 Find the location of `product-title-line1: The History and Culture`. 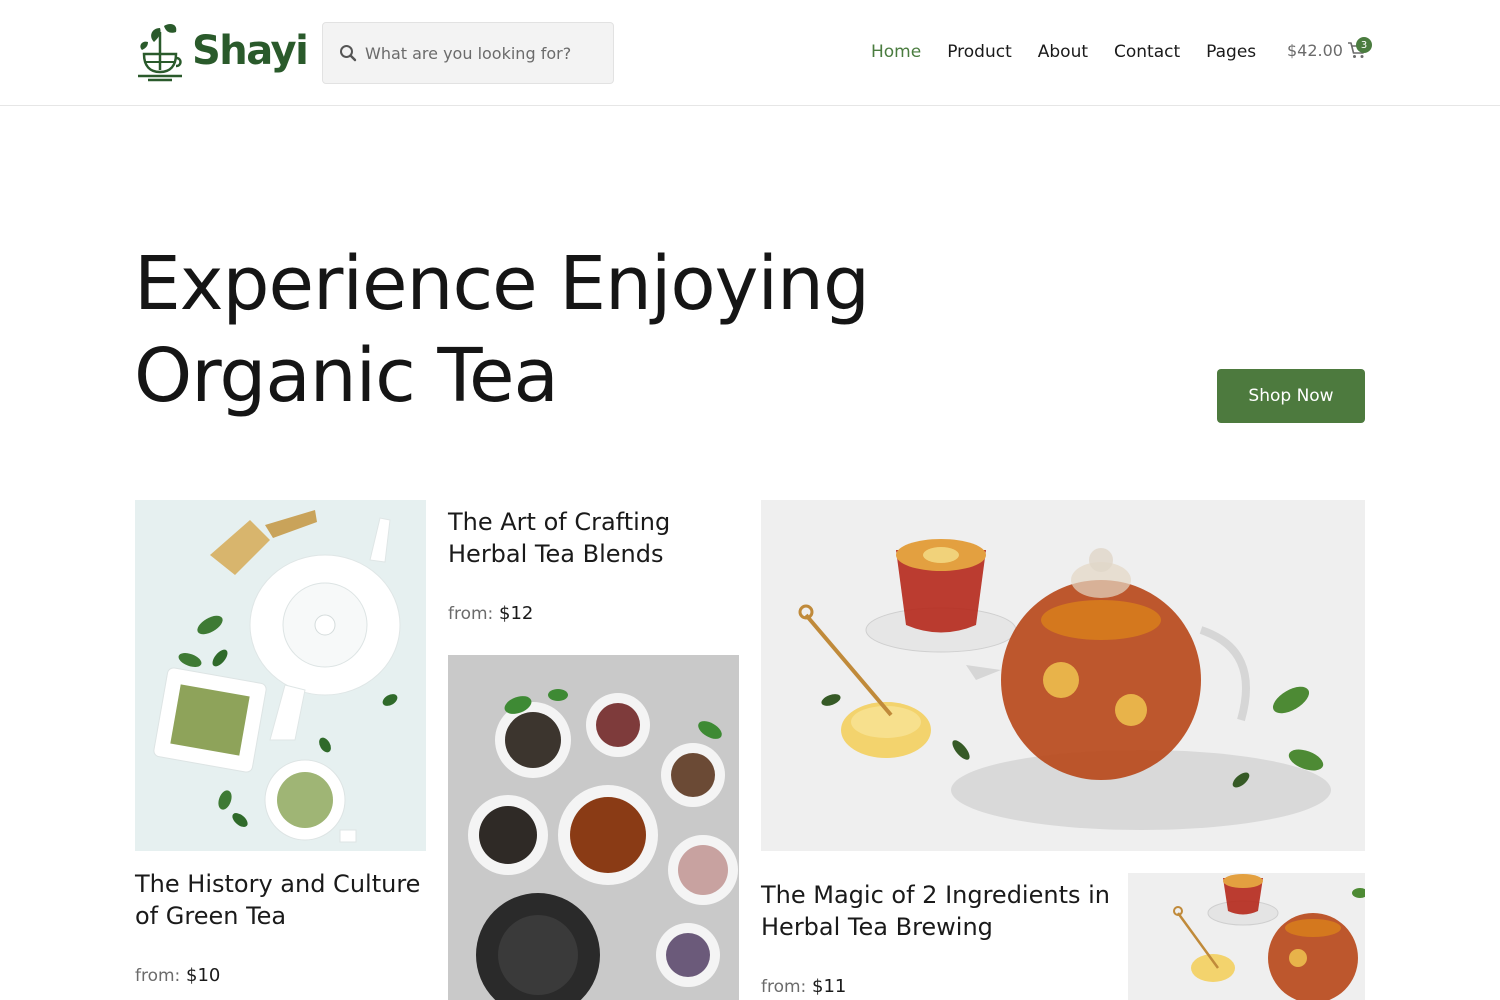

product-title-line1: The History and Culture is located at coordinates (278, 884).